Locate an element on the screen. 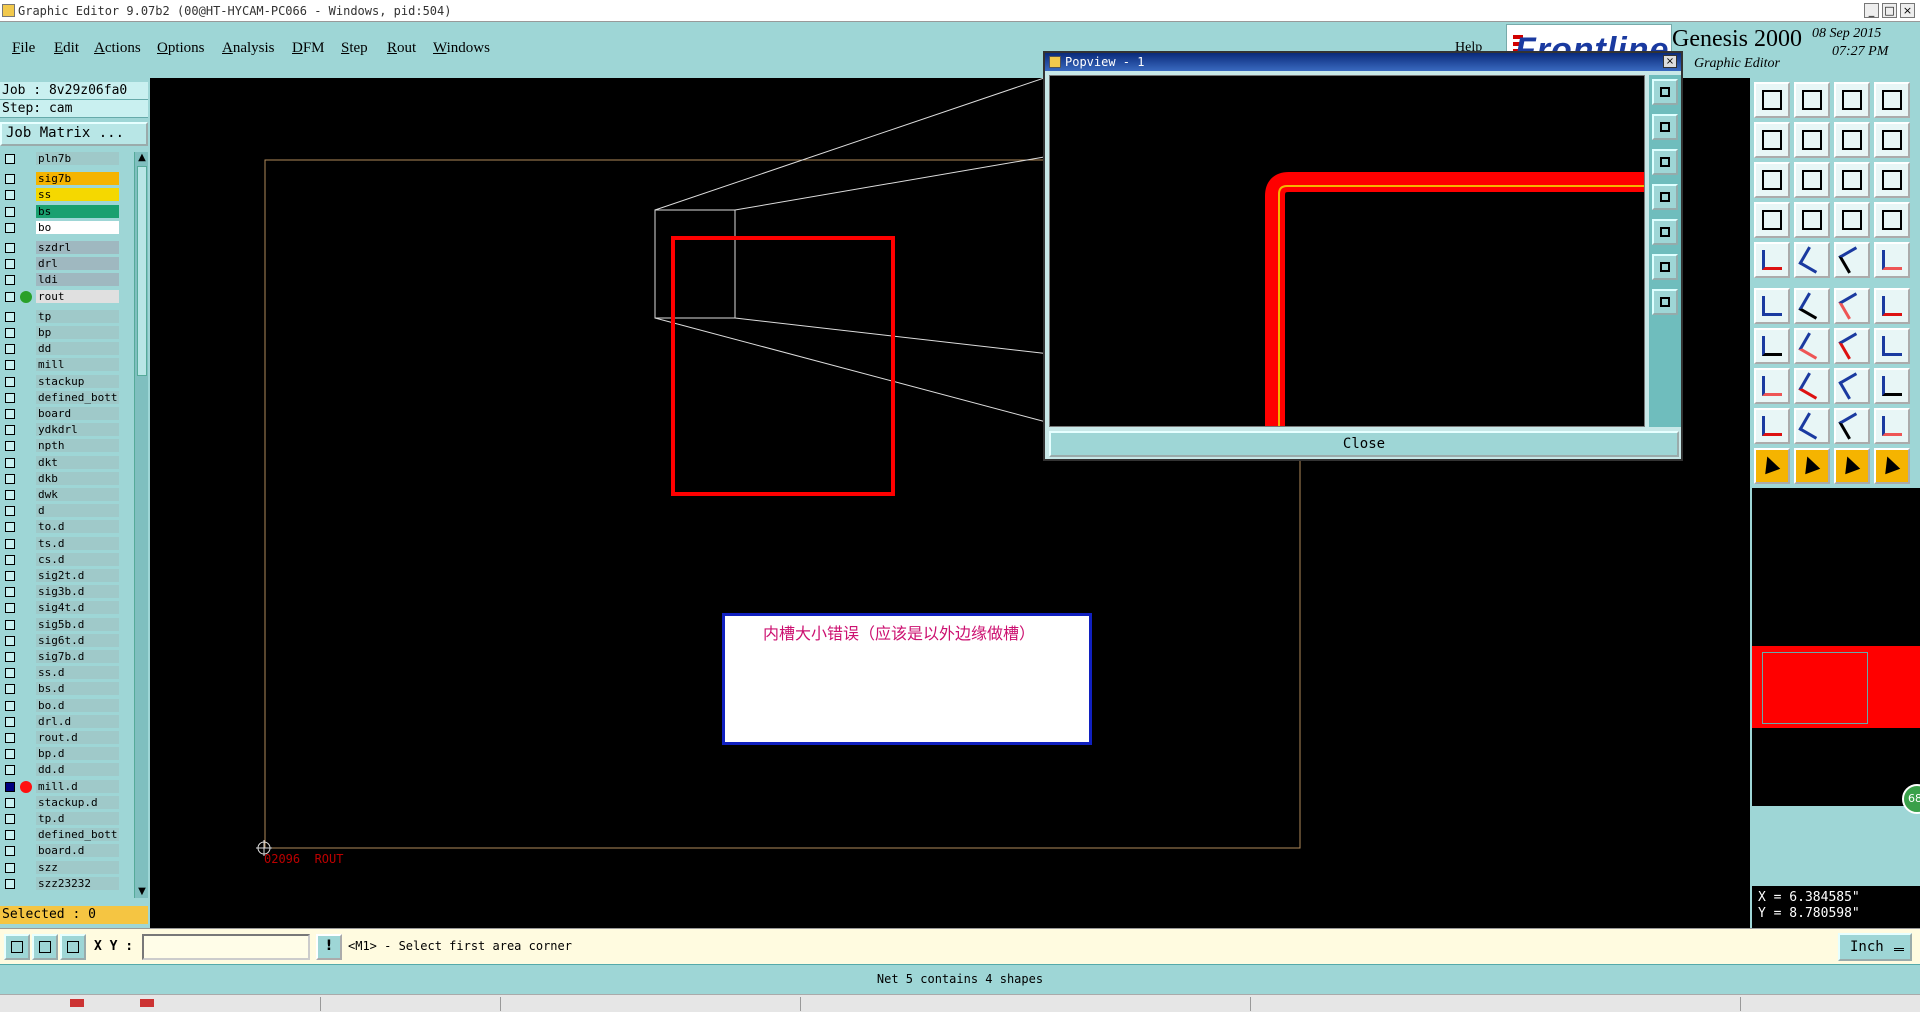 The width and height of the screenshot is (1920, 1012). layer-row: rout.d is located at coordinates (60, 738).